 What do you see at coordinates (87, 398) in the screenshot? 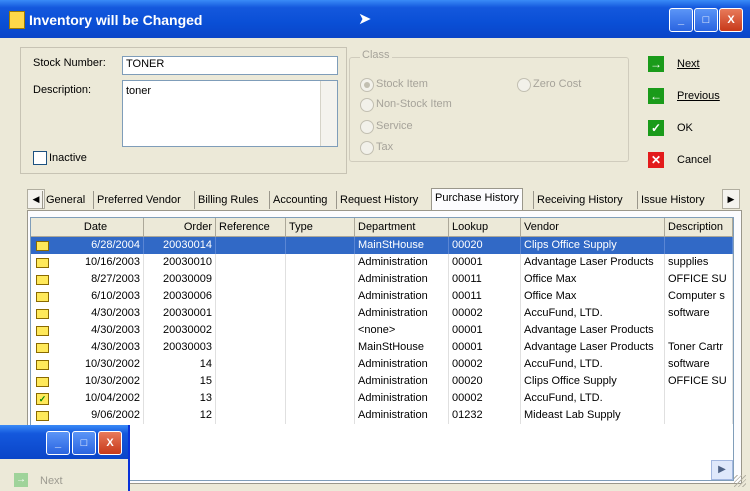
I see `cell-date: 10/04/2002` at bounding box center [87, 398].